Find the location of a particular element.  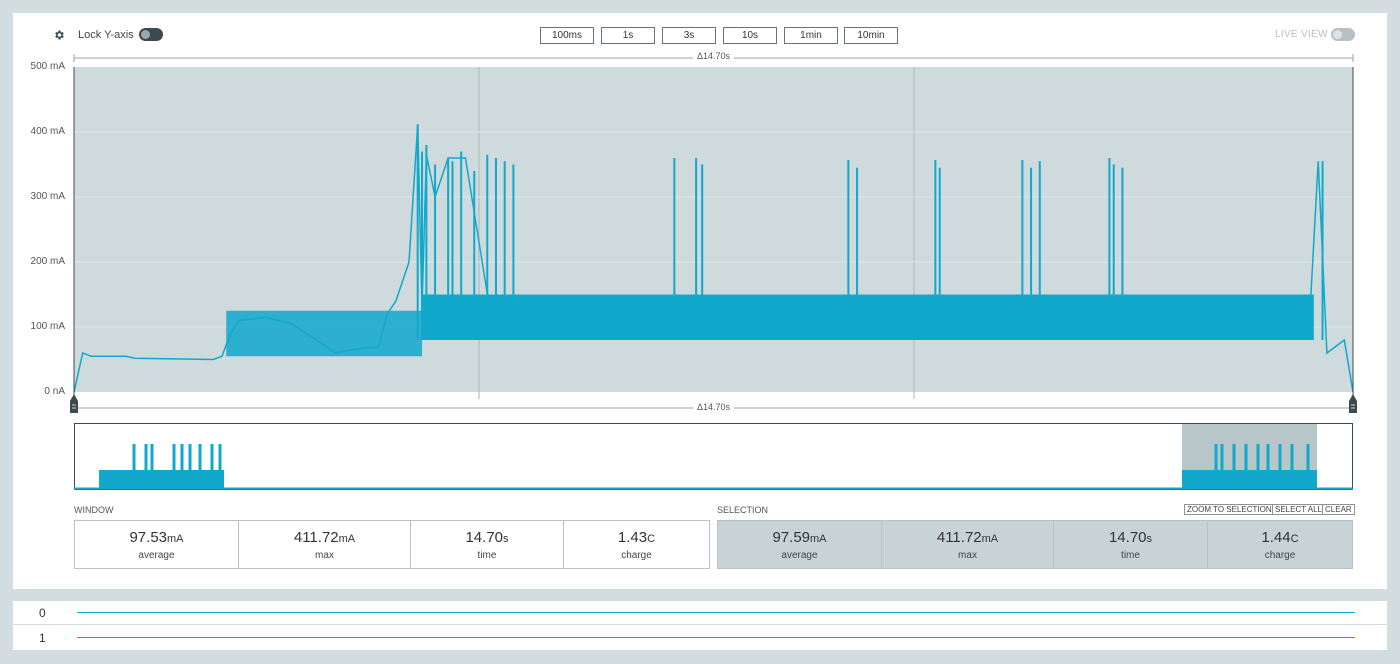

channel-label: 1 is located at coordinates (42, 638).